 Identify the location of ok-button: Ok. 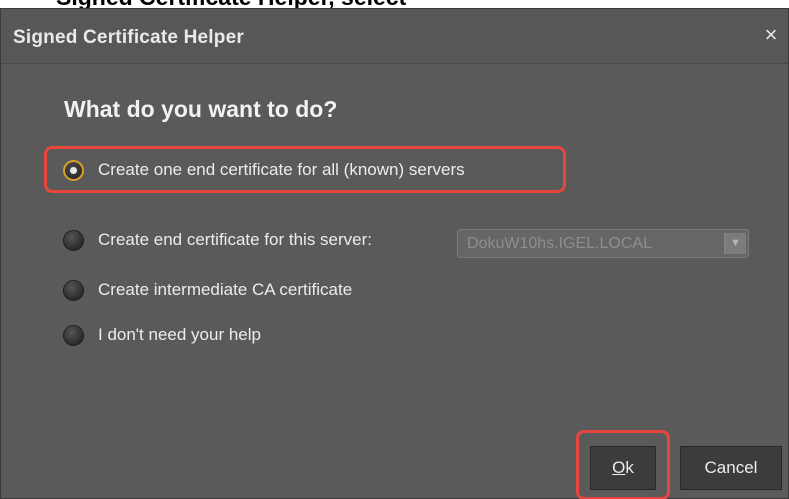
(623, 468).